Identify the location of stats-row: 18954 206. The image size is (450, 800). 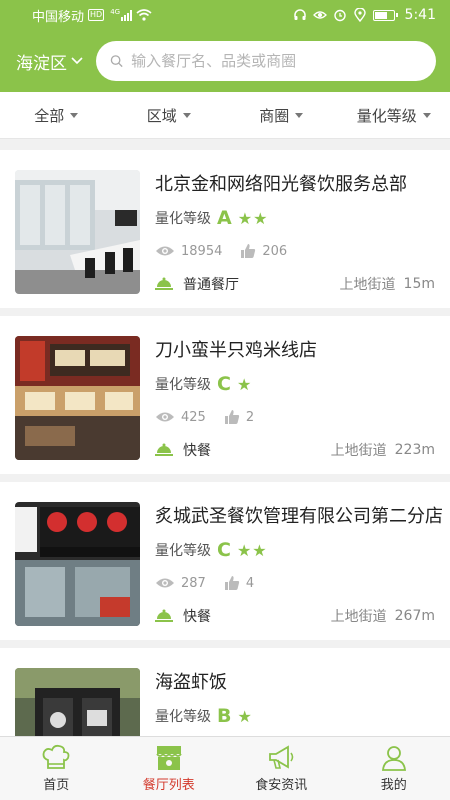
(221, 251).